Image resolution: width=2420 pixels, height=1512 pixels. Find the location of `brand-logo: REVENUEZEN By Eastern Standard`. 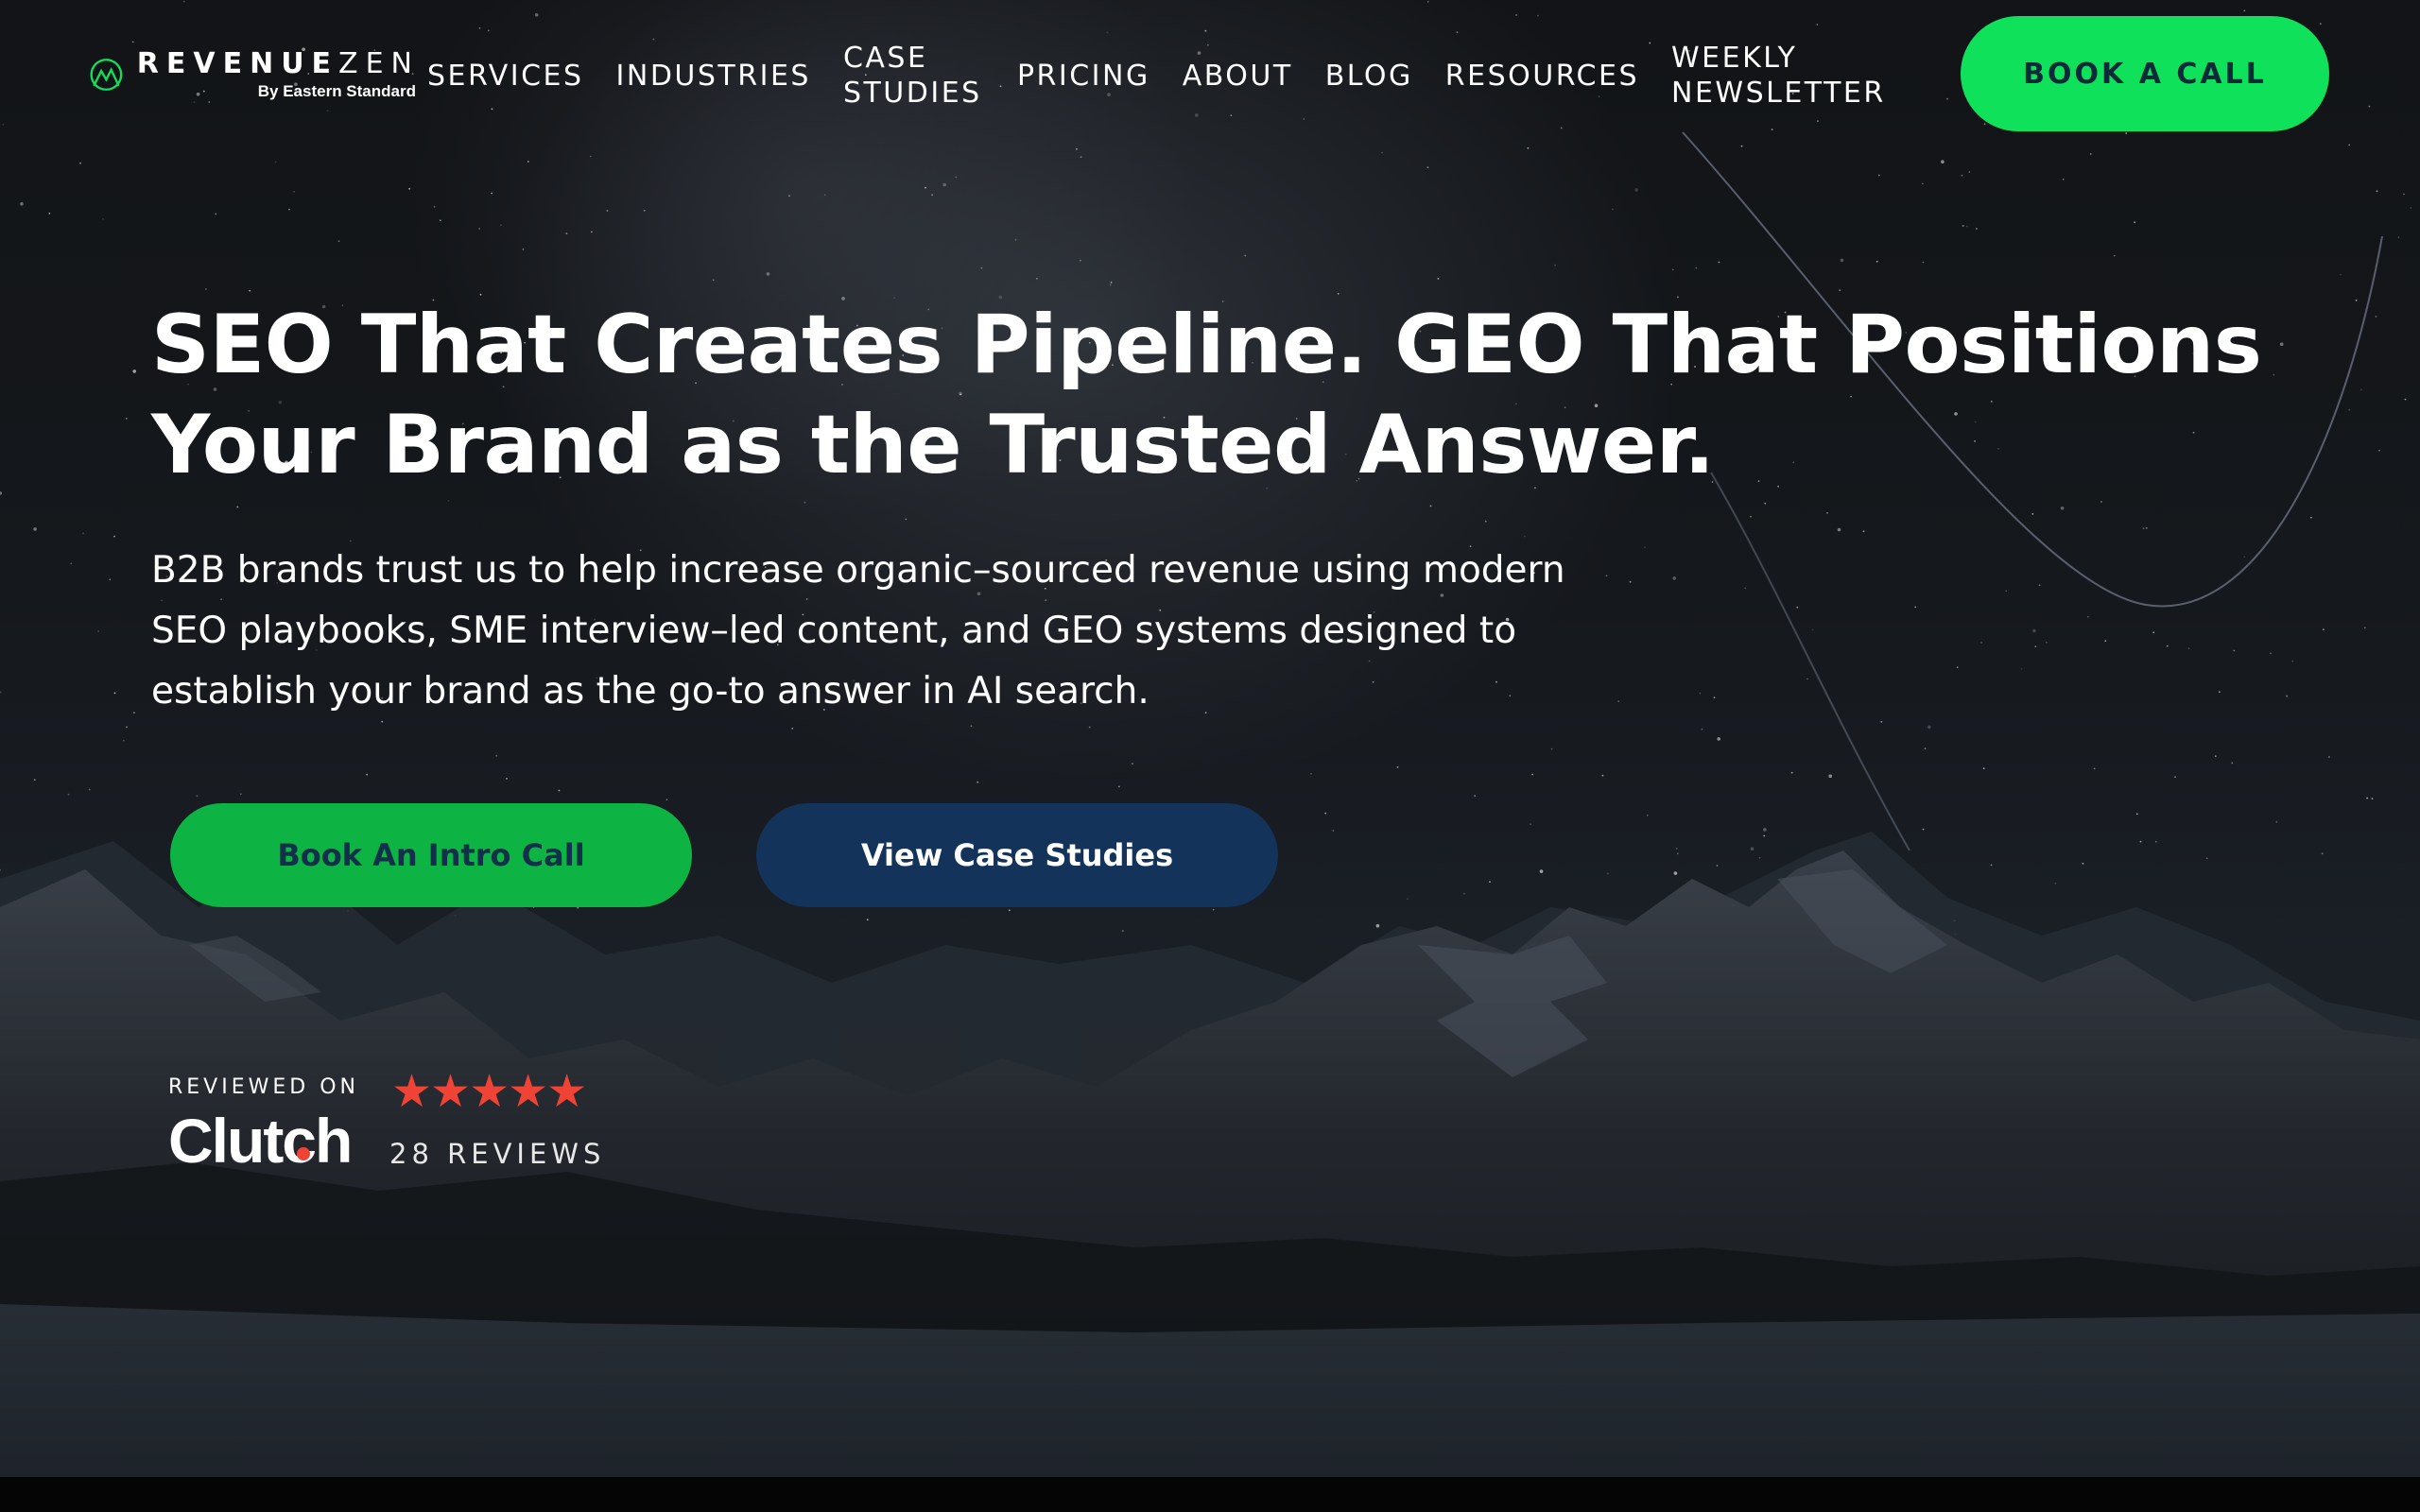

brand-logo: REVENUEZEN By Eastern Standard is located at coordinates (254, 75).